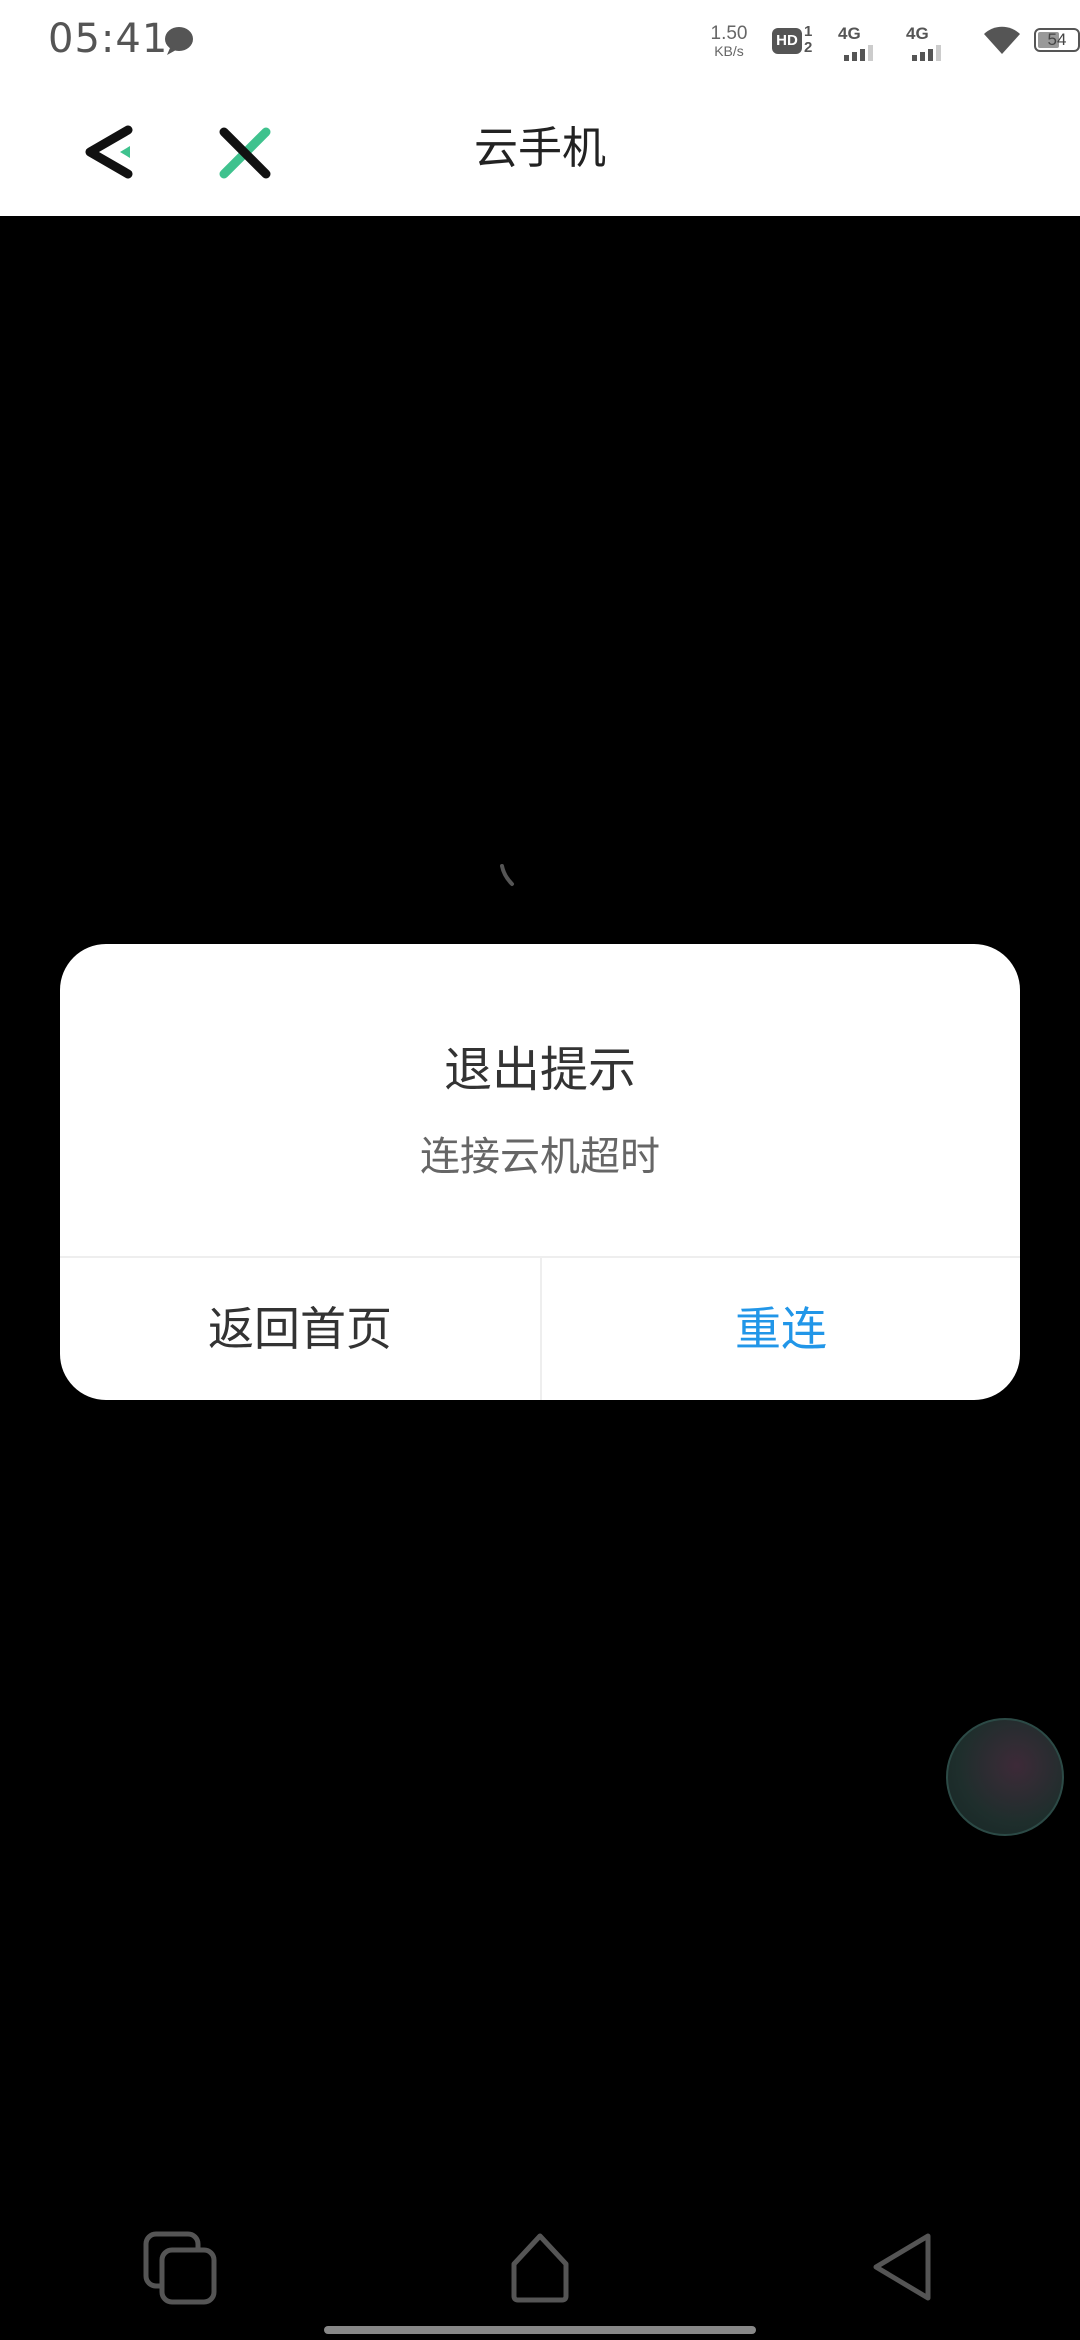 Image resolution: width=1080 pixels, height=2340 pixels. Describe the element at coordinates (179, 43) in the screenshot. I see `message-icon` at that location.